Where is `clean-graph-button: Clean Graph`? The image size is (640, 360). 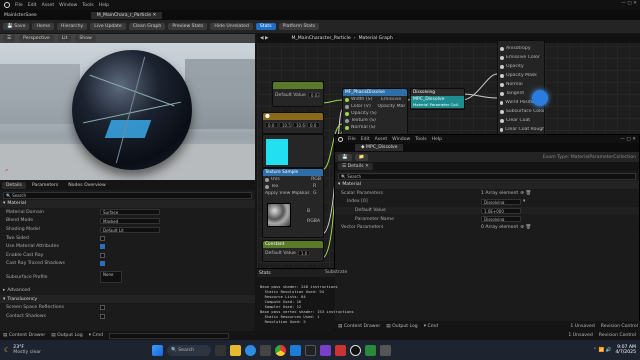 clean-graph-button: Clean Graph is located at coordinates (147, 26).